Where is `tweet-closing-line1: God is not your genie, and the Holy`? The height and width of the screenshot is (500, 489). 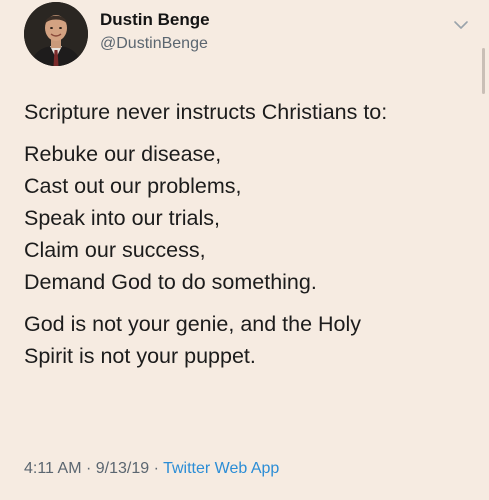 tweet-closing-line1: God is not your genie, and the Holy is located at coordinates (193, 324).